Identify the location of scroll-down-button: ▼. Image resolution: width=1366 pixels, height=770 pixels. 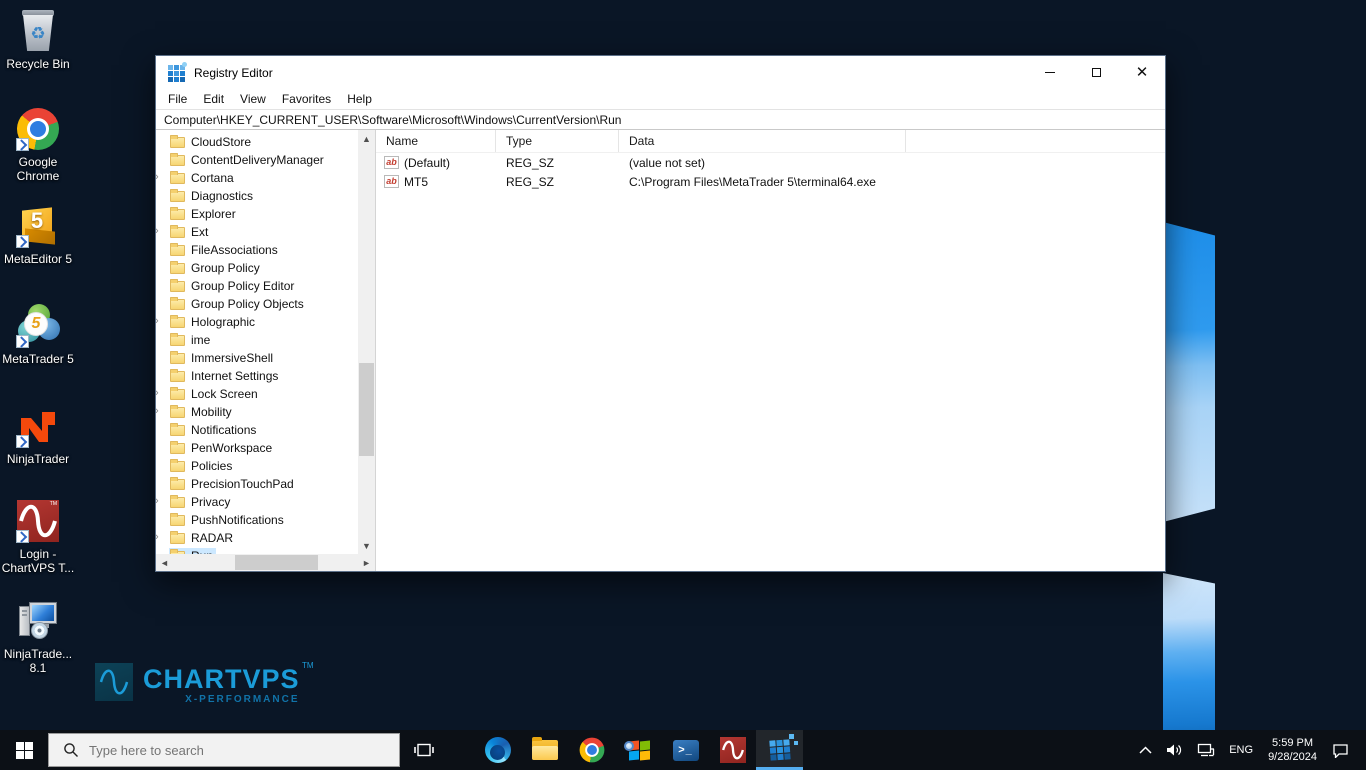
(366, 545).